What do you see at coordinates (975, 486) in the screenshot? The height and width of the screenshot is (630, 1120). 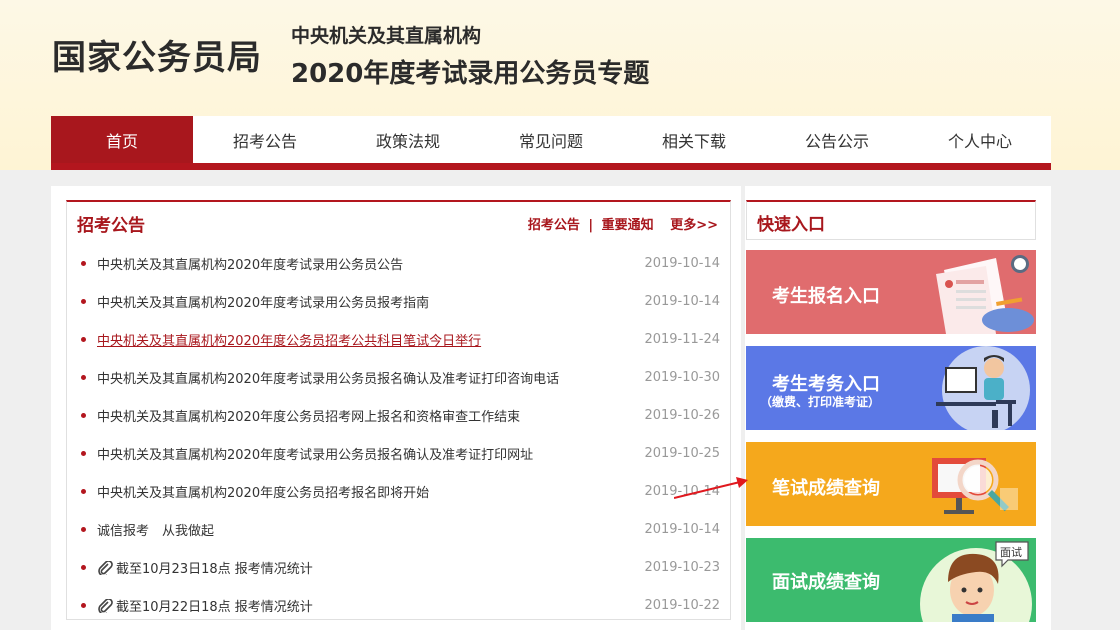 I see `score-board-icon` at bounding box center [975, 486].